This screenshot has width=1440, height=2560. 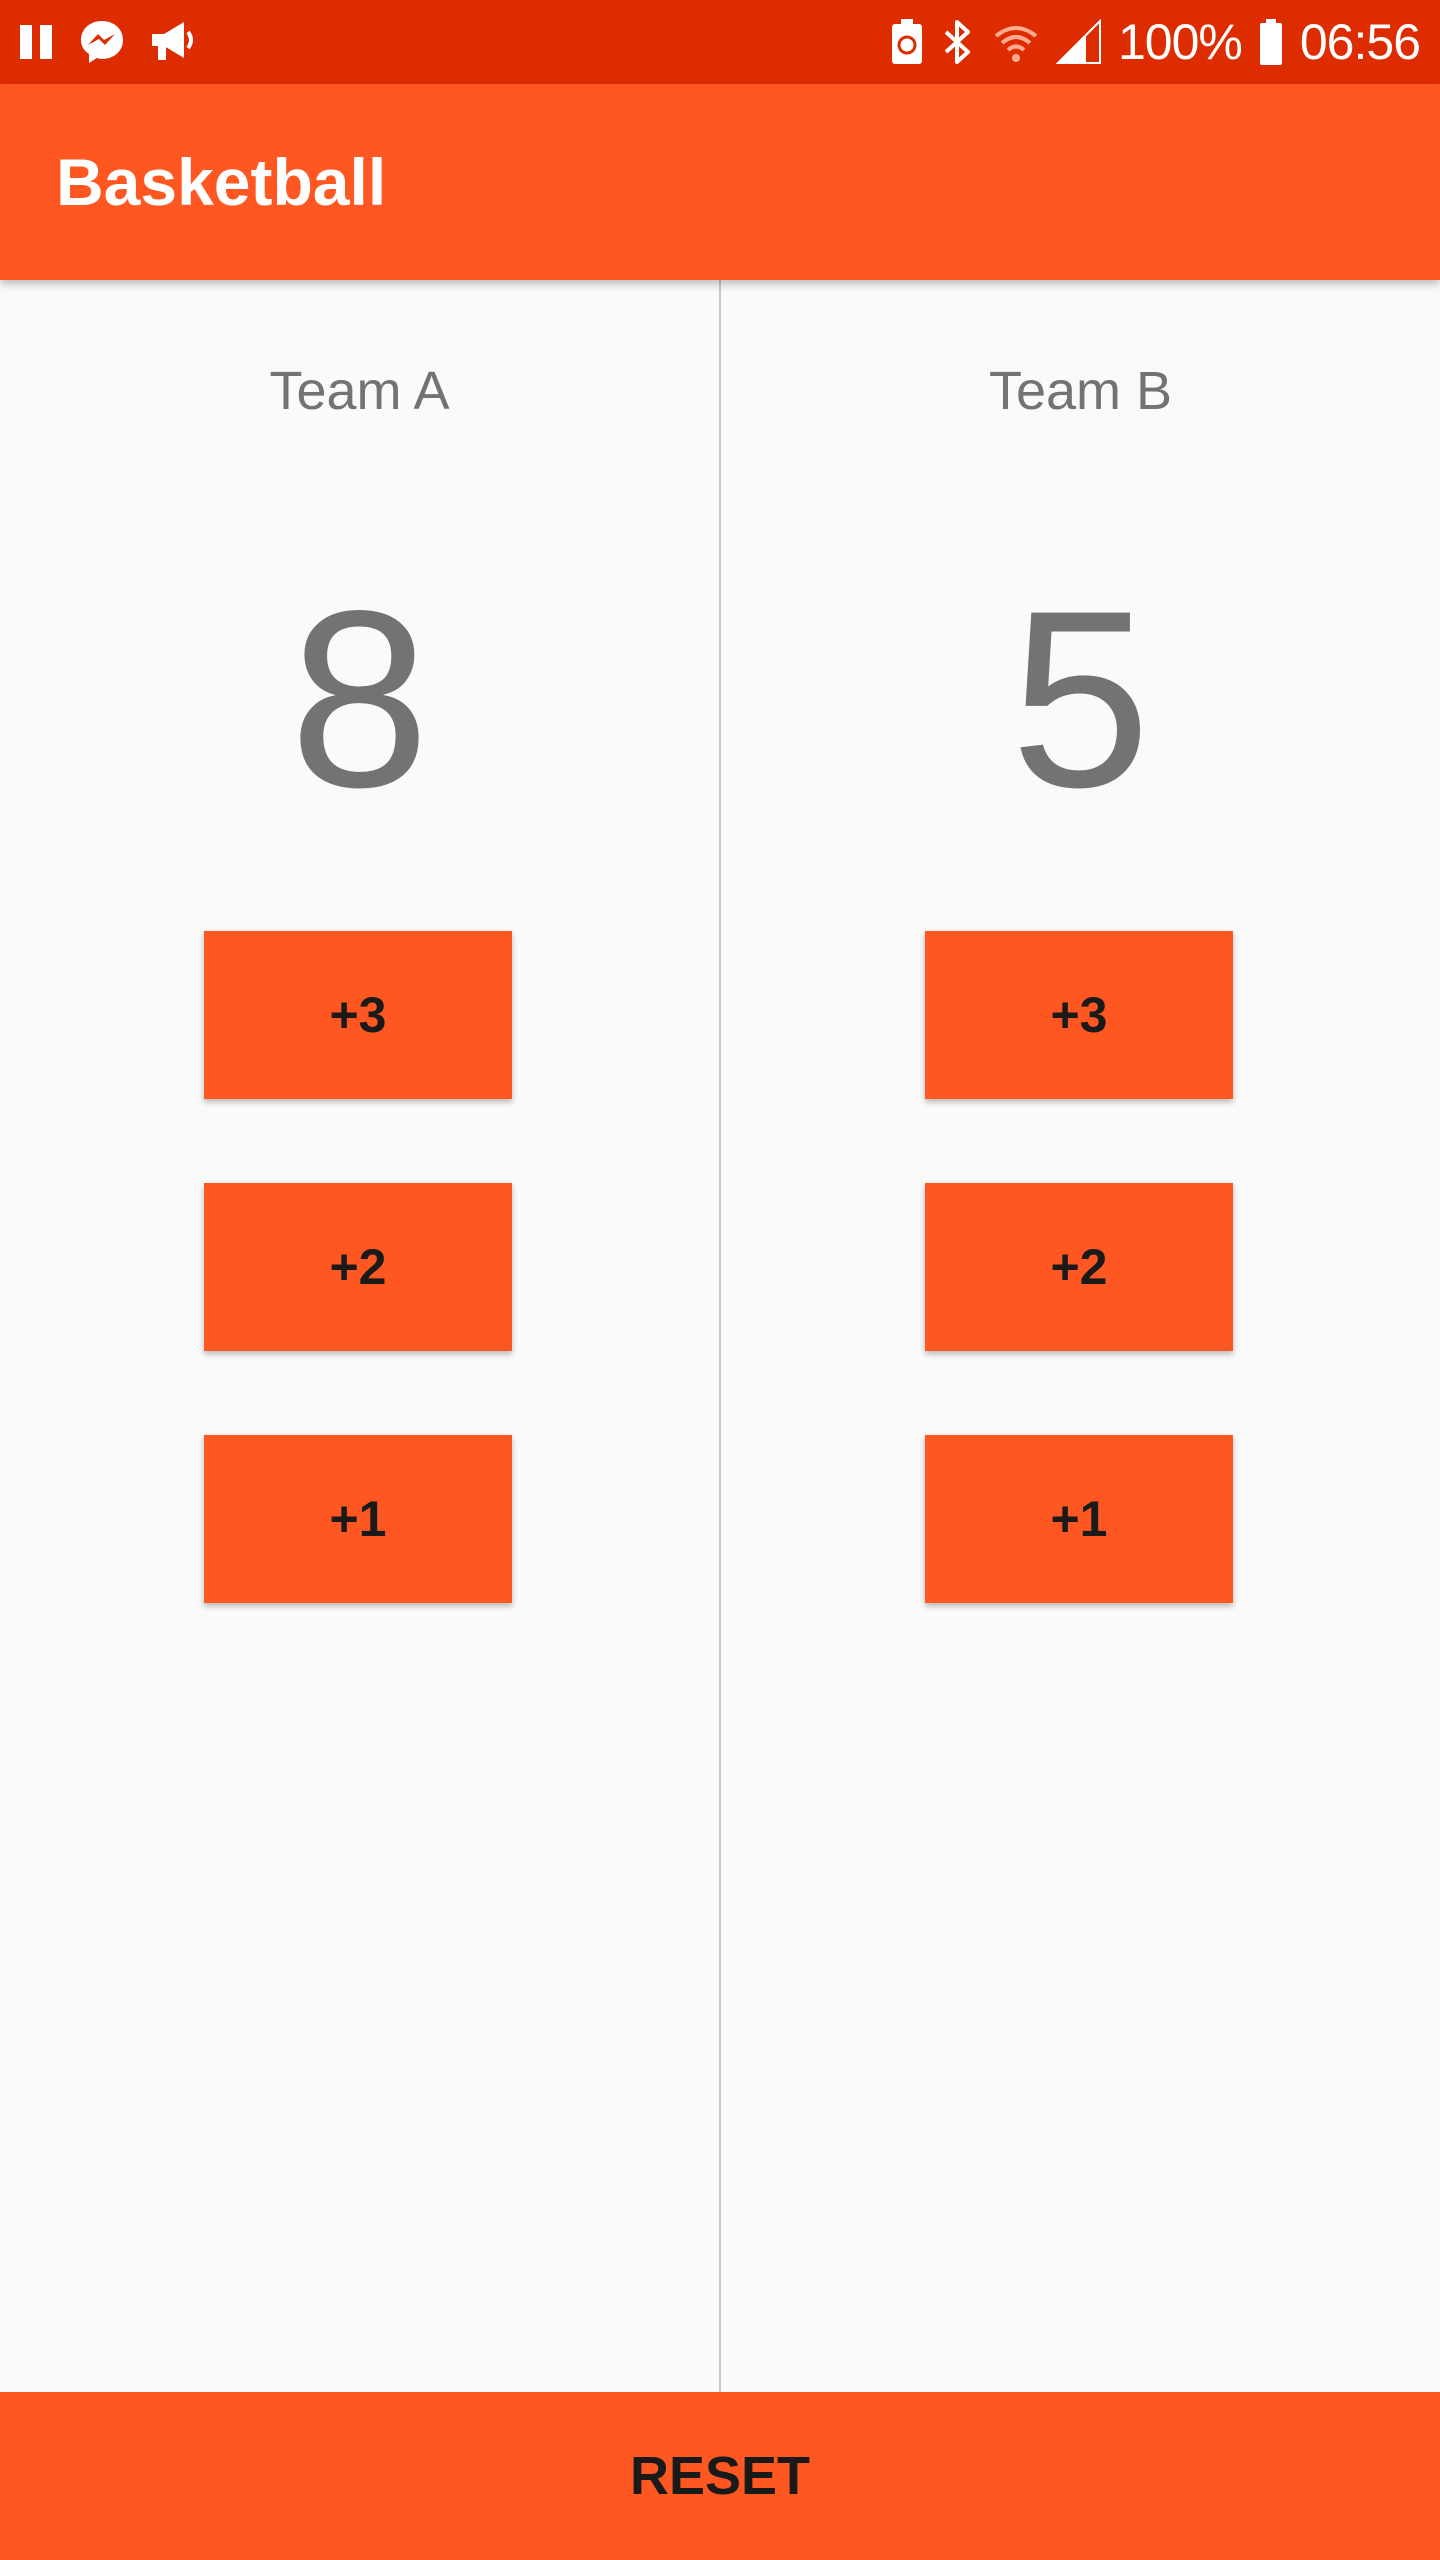 What do you see at coordinates (958, 42) in the screenshot?
I see `bluetooth-icon` at bounding box center [958, 42].